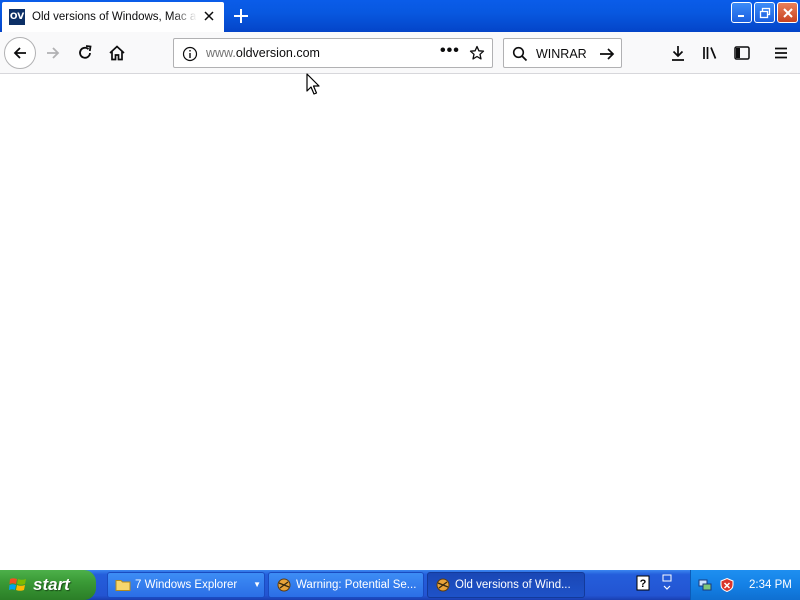 The width and height of the screenshot is (800, 600). I want to click on system-clock: 2:34 PM, so click(770, 585).